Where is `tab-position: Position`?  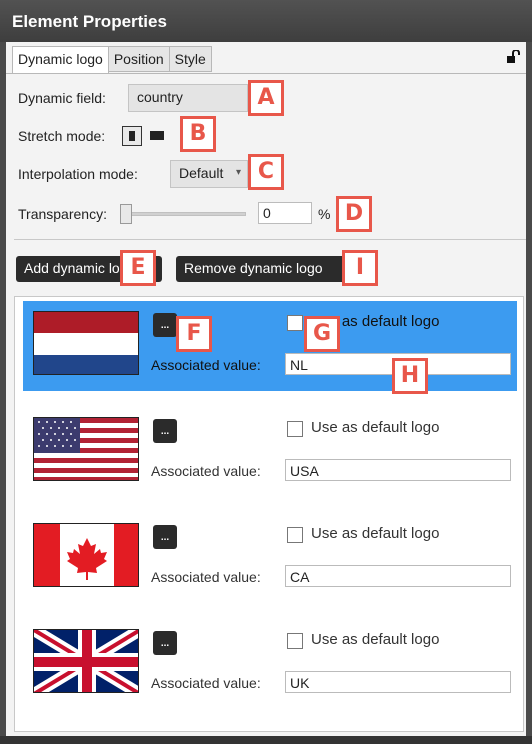
tab-position: Position is located at coordinates (138, 59).